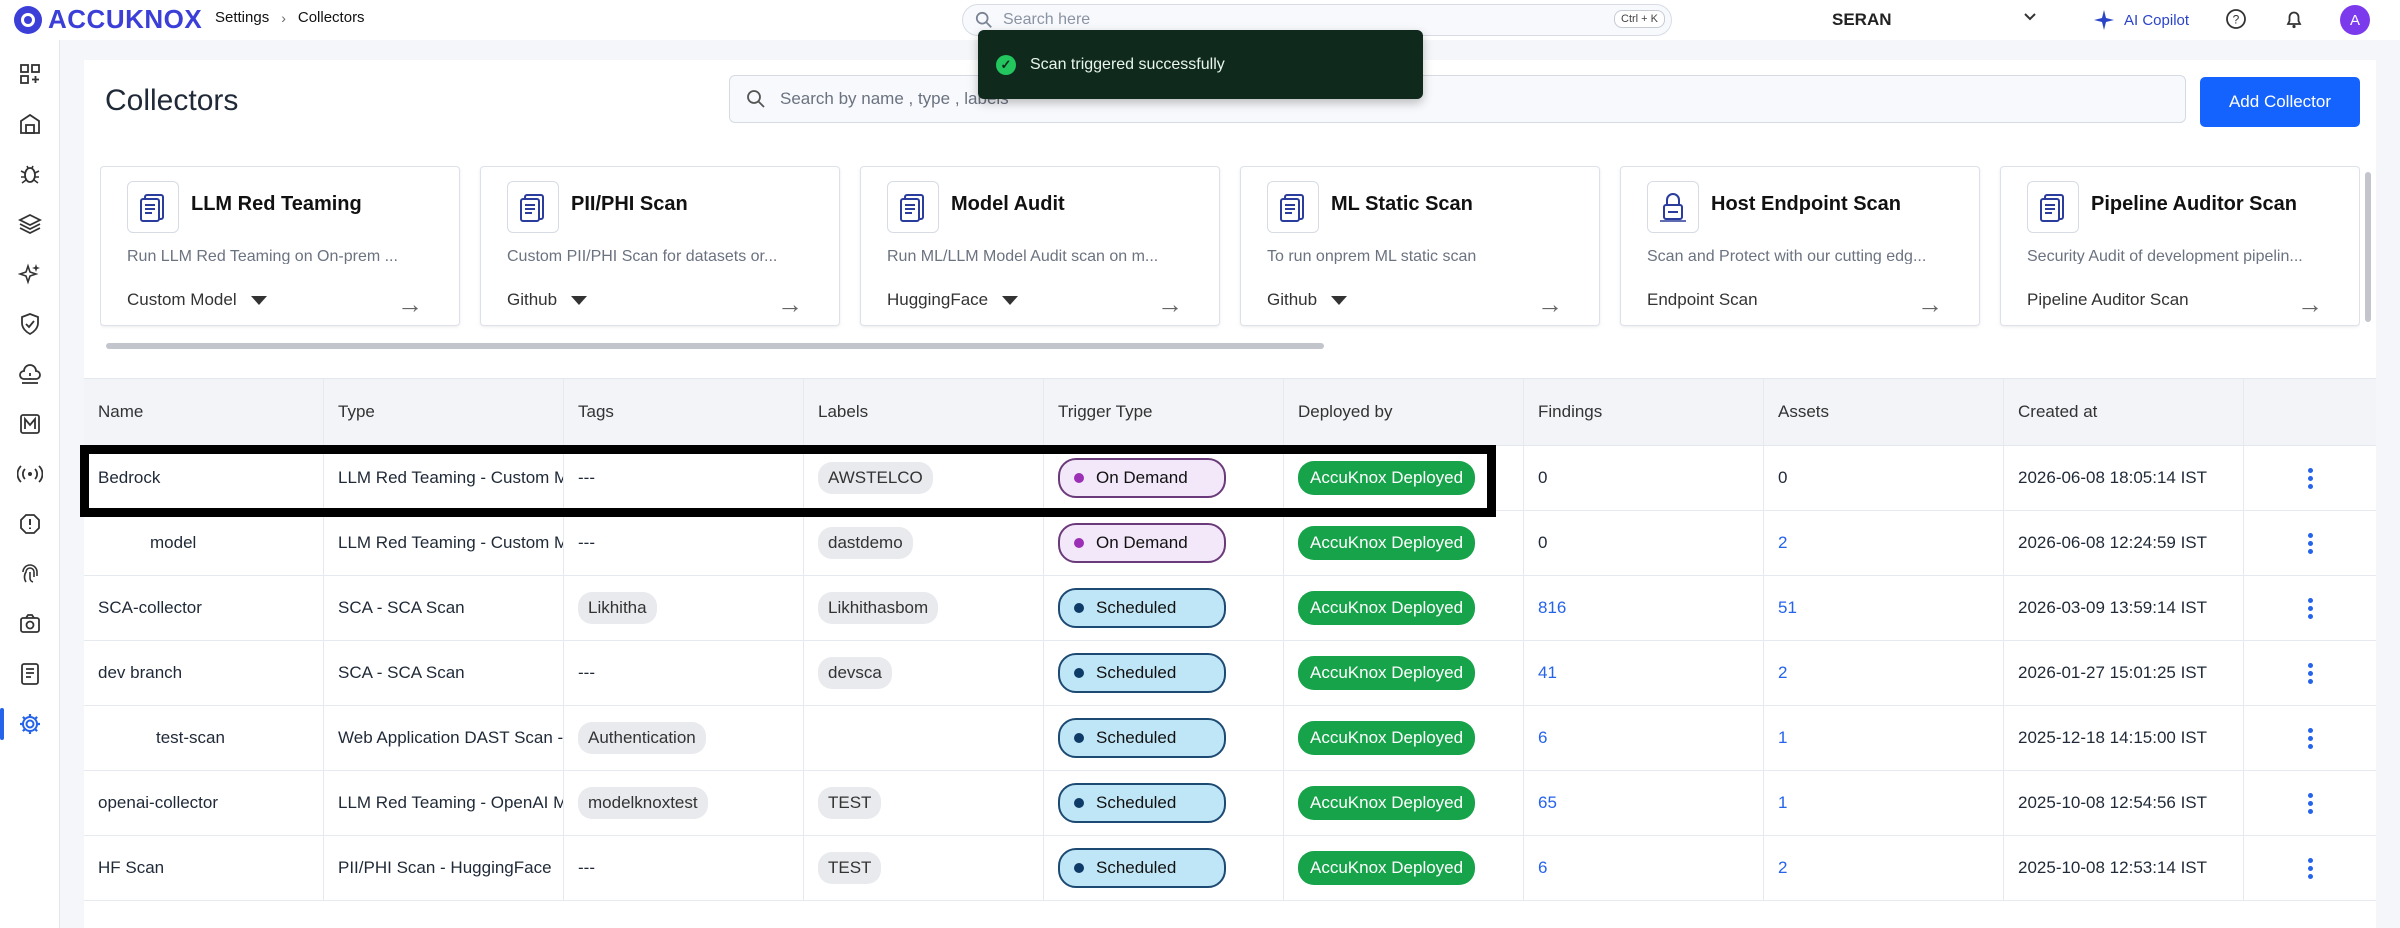 This screenshot has height=928, width=2400. What do you see at coordinates (1457, 99) in the screenshot?
I see `collector-search-input: Search by name , type , labels` at bounding box center [1457, 99].